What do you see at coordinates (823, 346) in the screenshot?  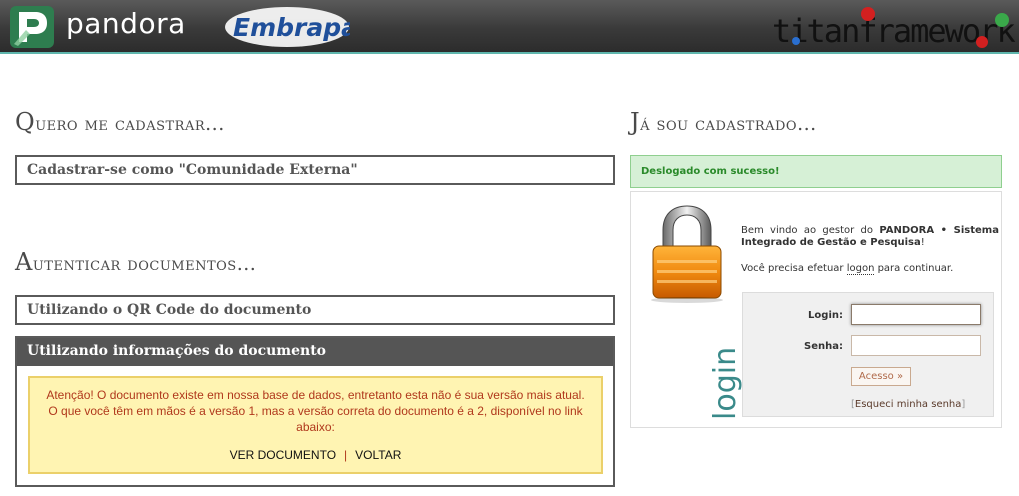 I see `password-label: Senha:` at bounding box center [823, 346].